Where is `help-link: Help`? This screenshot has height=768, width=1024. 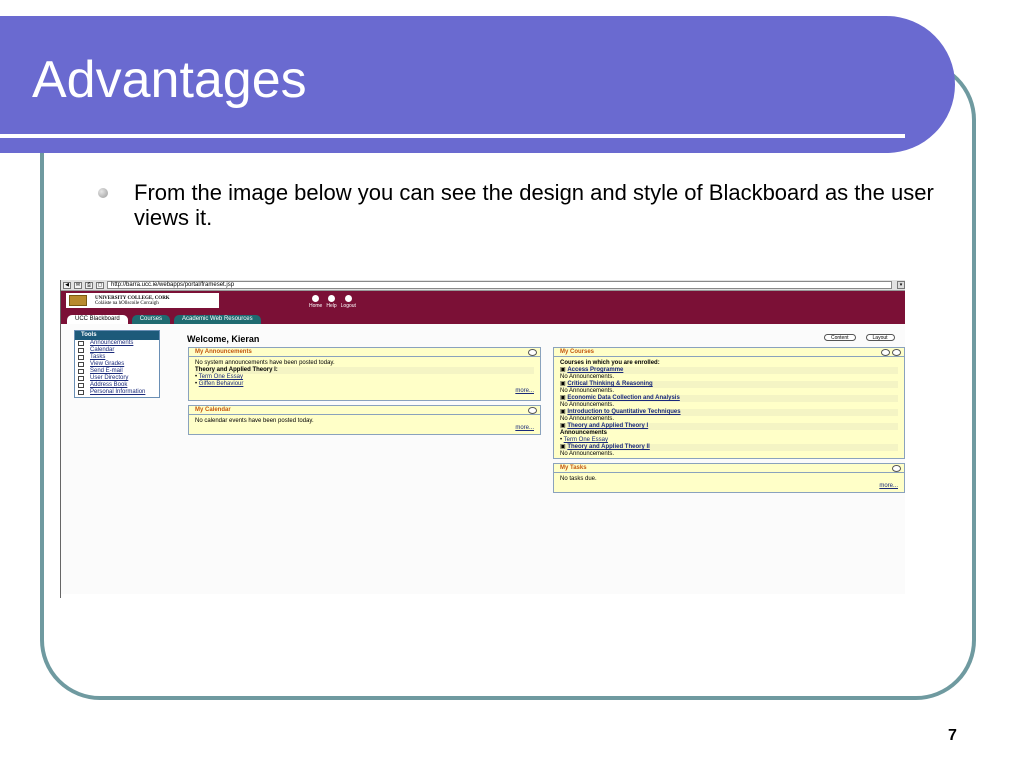 help-link: Help is located at coordinates (331, 302).